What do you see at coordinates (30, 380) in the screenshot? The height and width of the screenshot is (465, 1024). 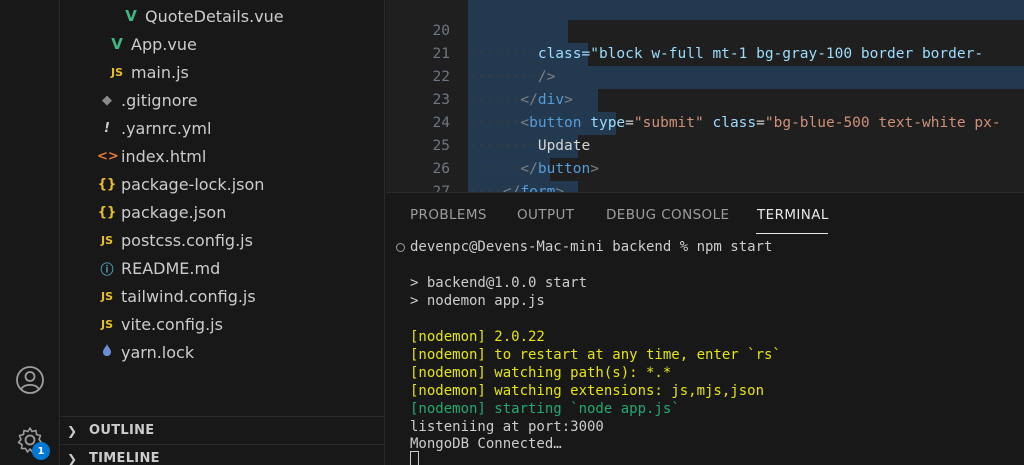 I see `accounts-icon` at bounding box center [30, 380].